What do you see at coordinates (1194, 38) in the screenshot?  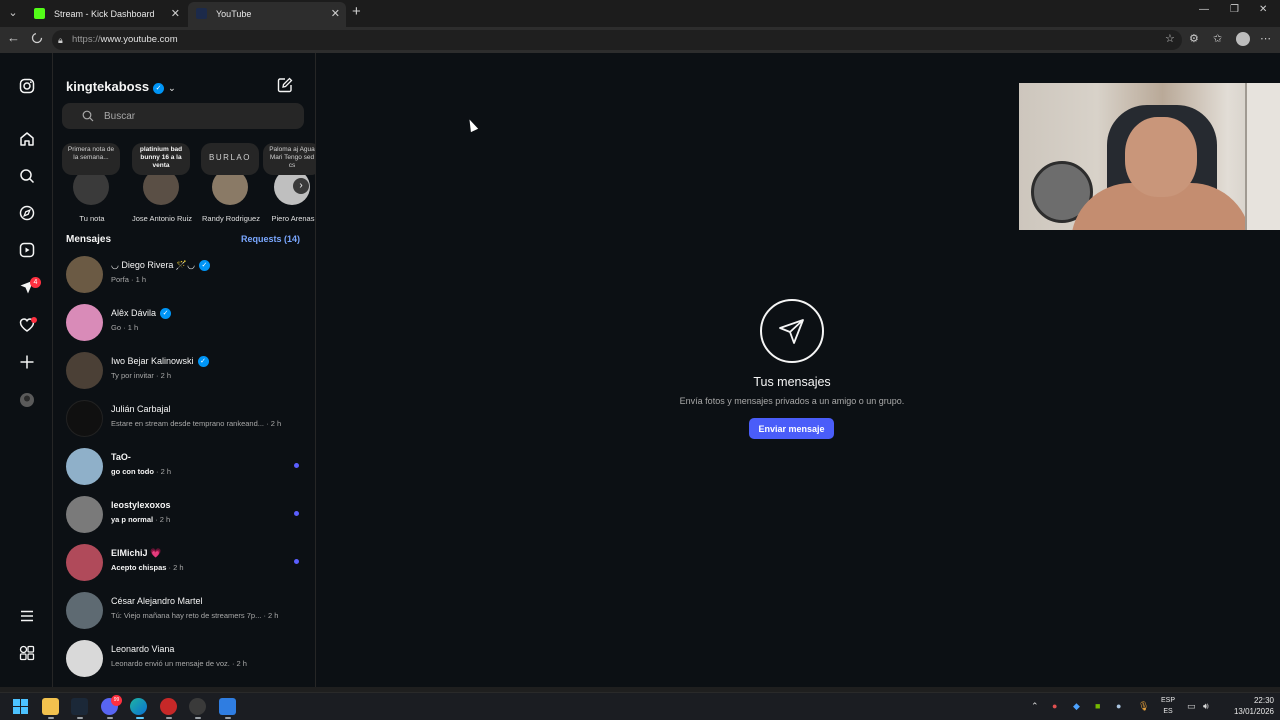 I see `extensions-icon: ⚙` at bounding box center [1194, 38].